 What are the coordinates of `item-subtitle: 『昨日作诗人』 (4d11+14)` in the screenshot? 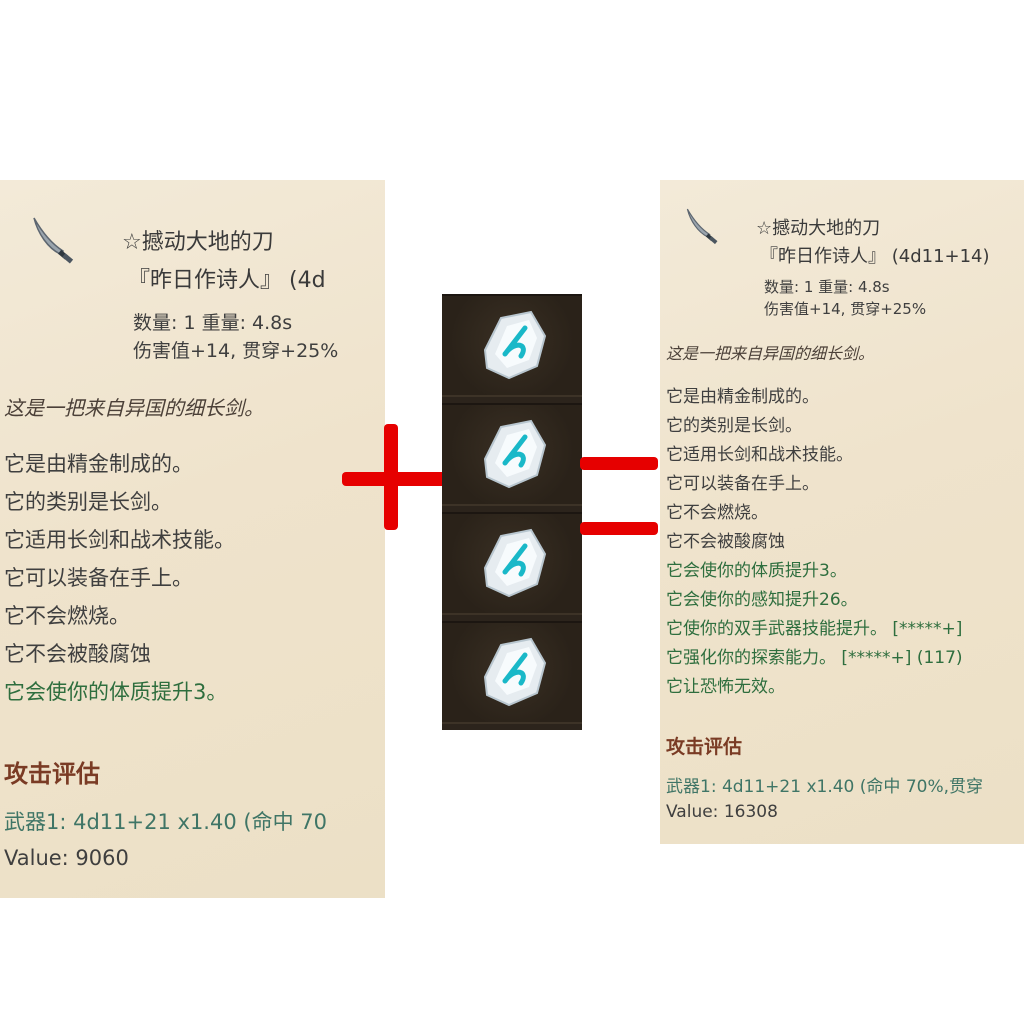 It's located at (875, 256).